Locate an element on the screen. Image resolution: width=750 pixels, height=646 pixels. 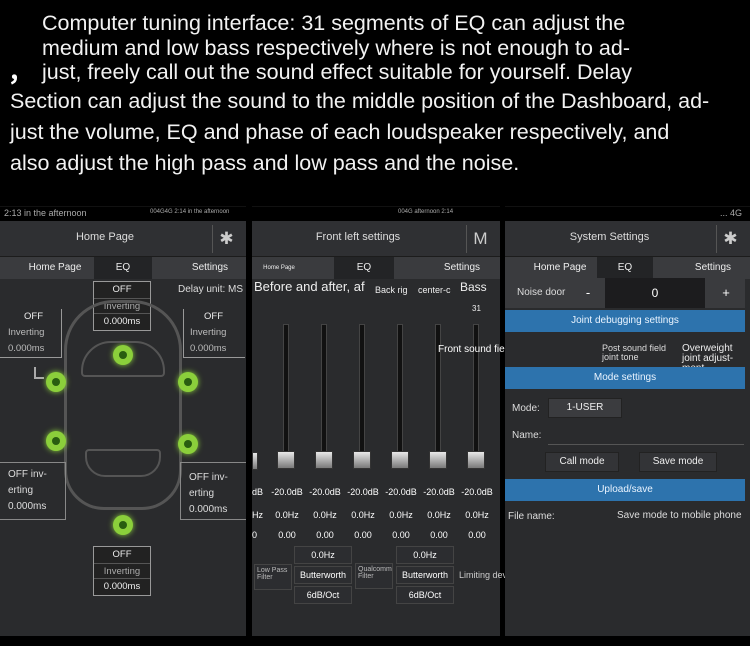
car-windshield is located at coordinates (123, 359).